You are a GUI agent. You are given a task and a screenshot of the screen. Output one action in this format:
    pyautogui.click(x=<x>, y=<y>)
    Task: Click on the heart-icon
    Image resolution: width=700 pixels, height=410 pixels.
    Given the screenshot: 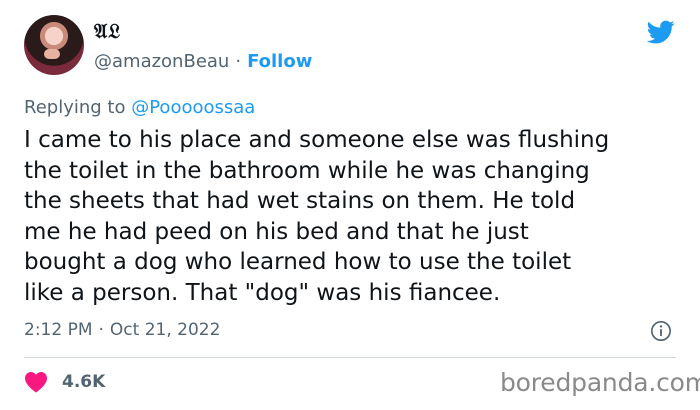 What is the action you would take?
    pyautogui.click(x=36, y=382)
    